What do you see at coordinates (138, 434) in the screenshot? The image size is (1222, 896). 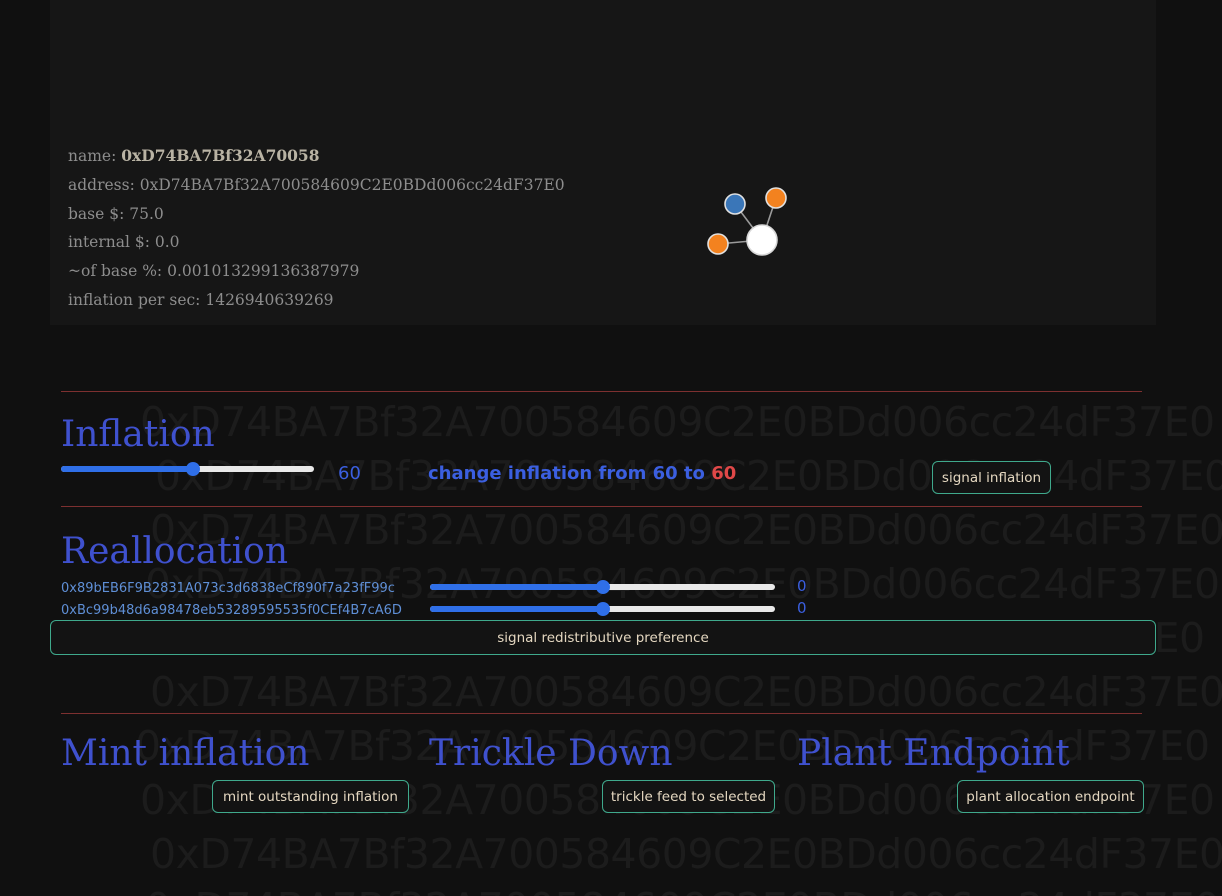 I see `inflation-section-title: Inflation` at bounding box center [138, 434].